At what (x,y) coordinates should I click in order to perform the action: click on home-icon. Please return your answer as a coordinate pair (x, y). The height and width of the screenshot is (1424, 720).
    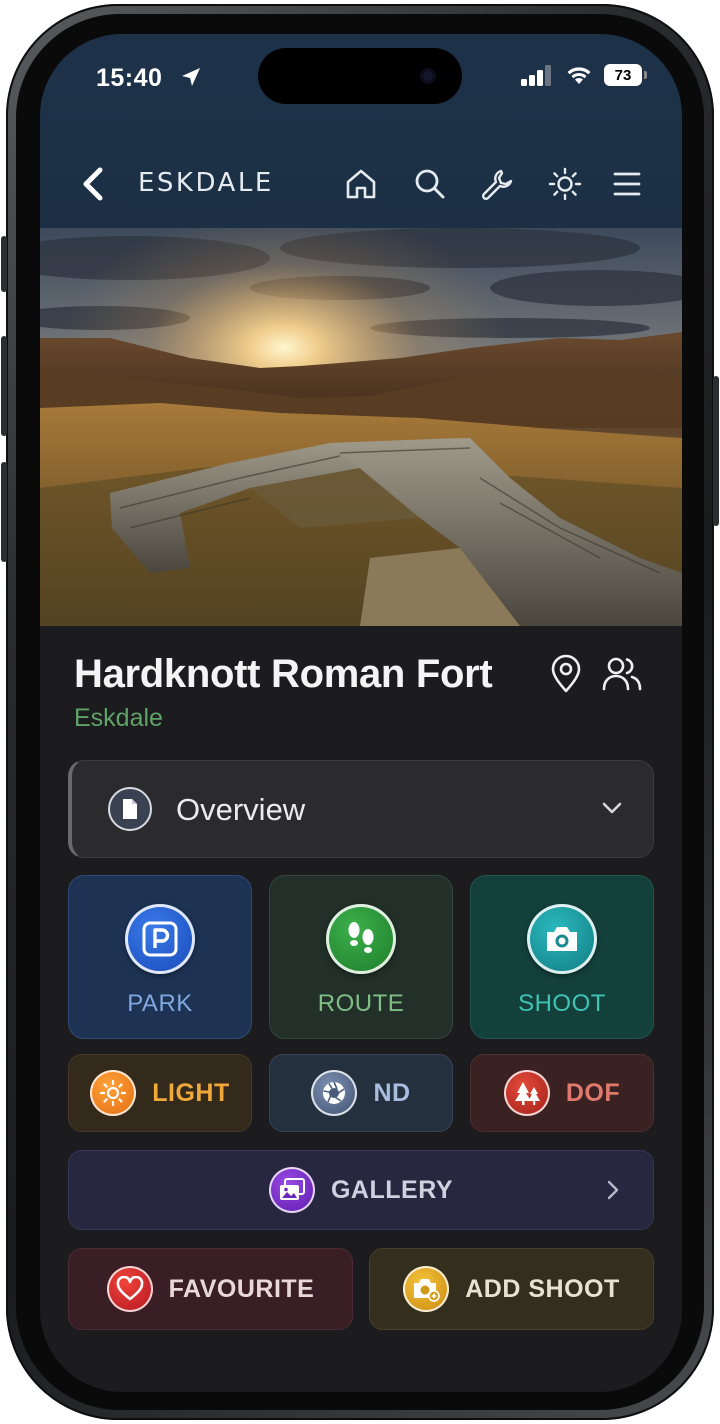
    Looking at the image, I should click on (361, 184).